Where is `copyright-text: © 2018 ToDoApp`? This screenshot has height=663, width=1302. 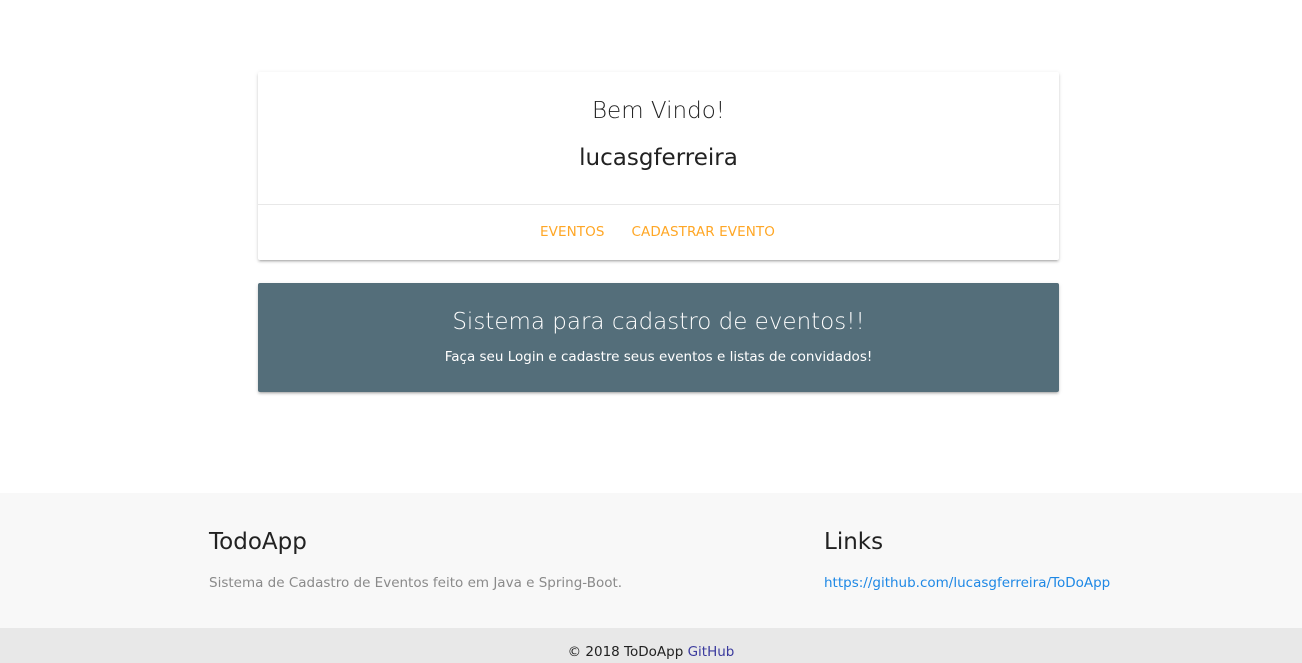
copyright-text: © 2018 ToDoApp is located at coordinates (625, 652).